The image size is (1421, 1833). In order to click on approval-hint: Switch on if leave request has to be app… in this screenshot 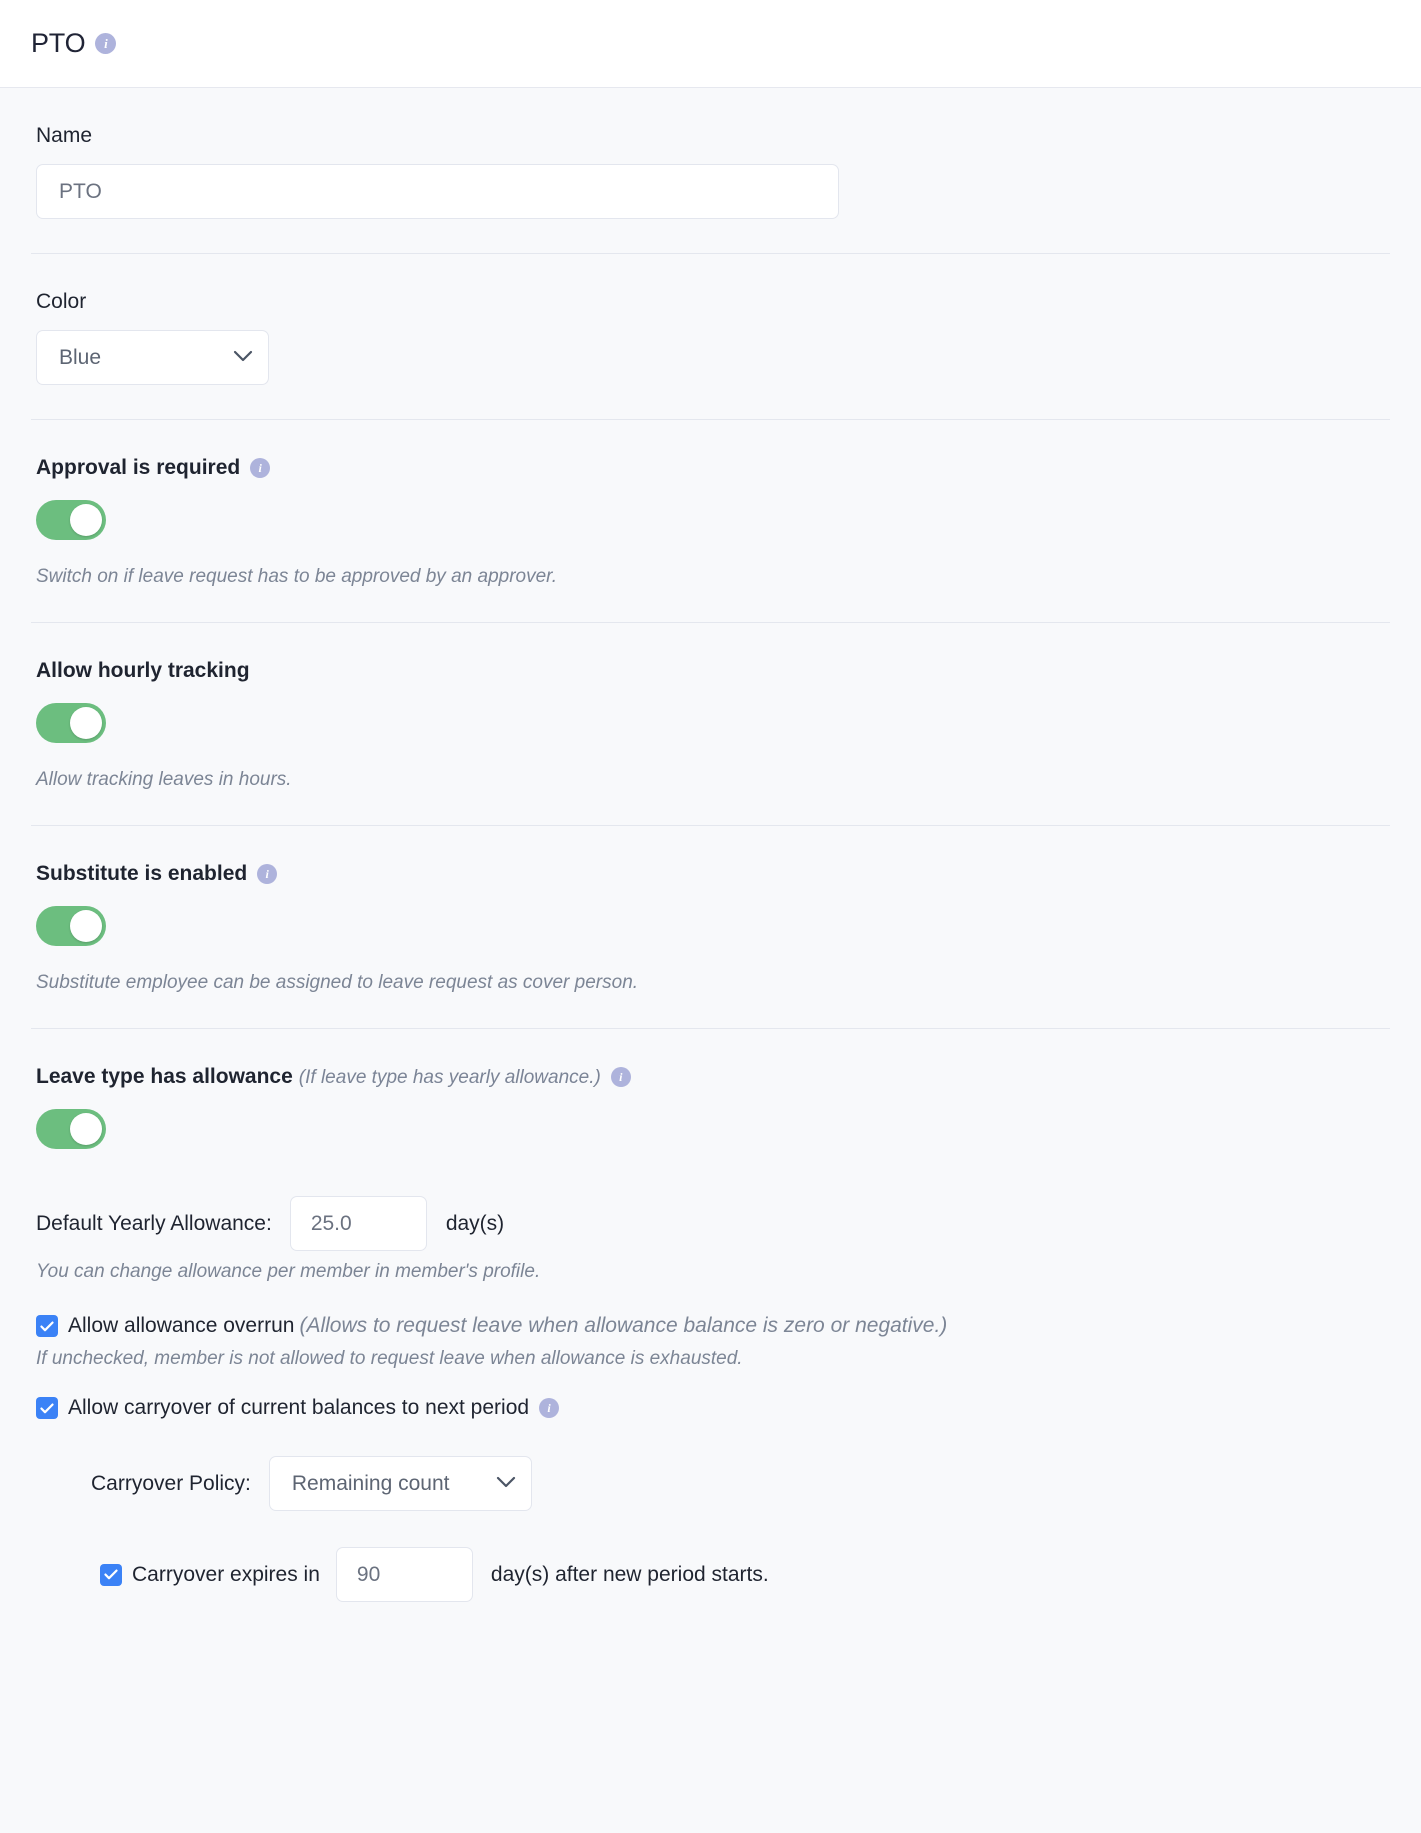, I will do `click(297, 576)`.